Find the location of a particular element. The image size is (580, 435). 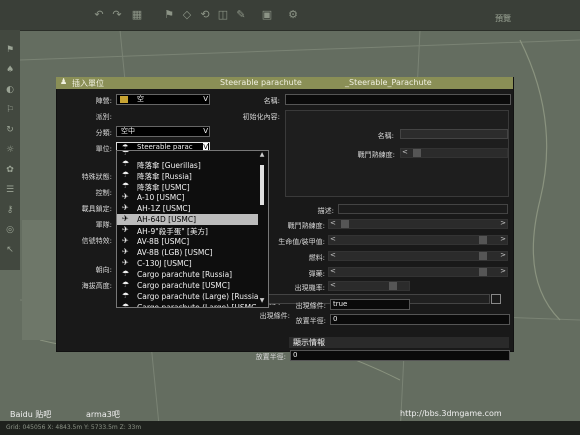

skill-label: 戰鬥熟練度: is located at coordinates (376, 155).